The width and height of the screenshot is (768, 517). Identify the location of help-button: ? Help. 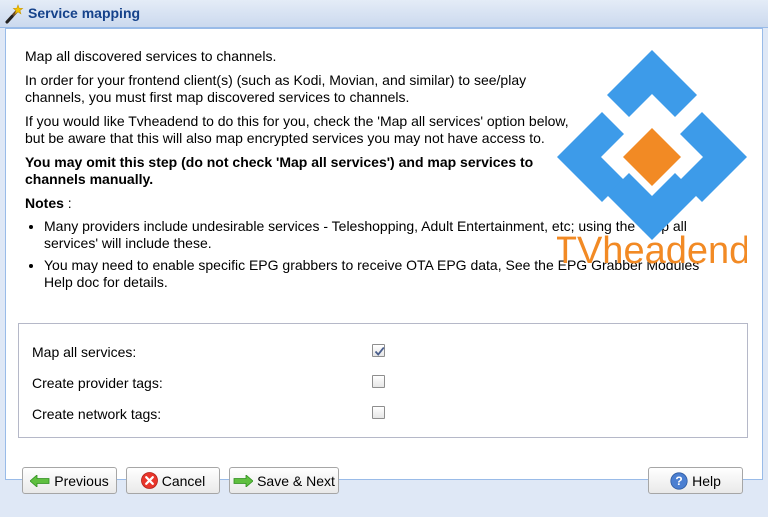
(695, 480).